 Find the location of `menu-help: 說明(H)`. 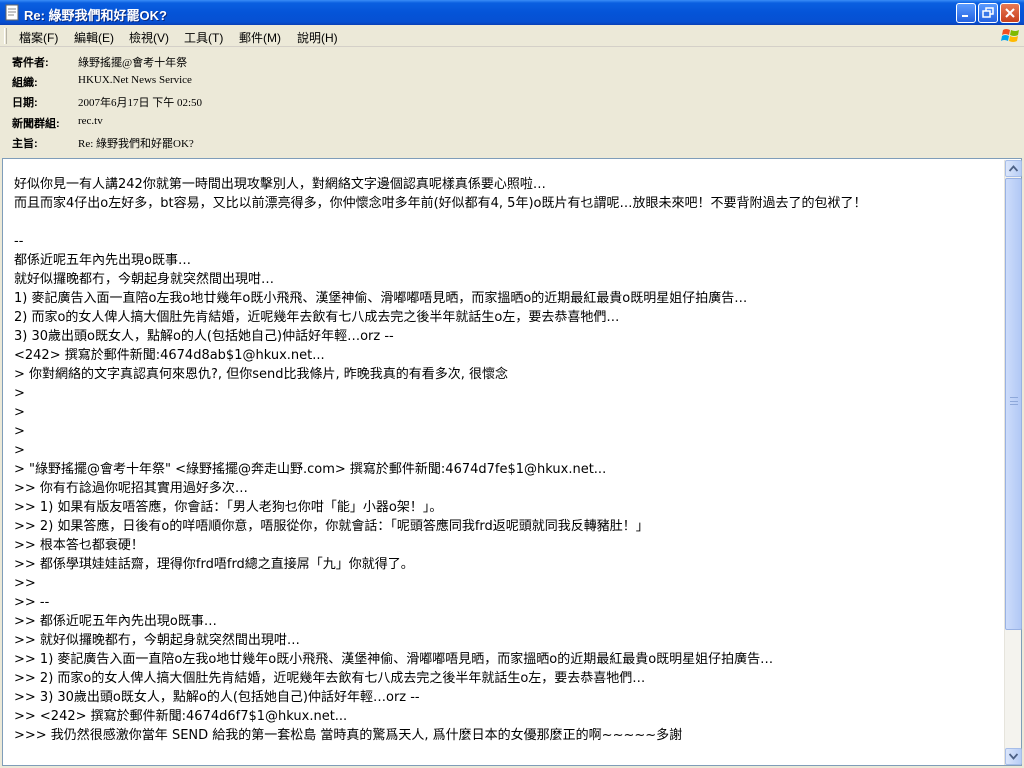

menu-help: 說明(H) is located at coordinates (317, 37).